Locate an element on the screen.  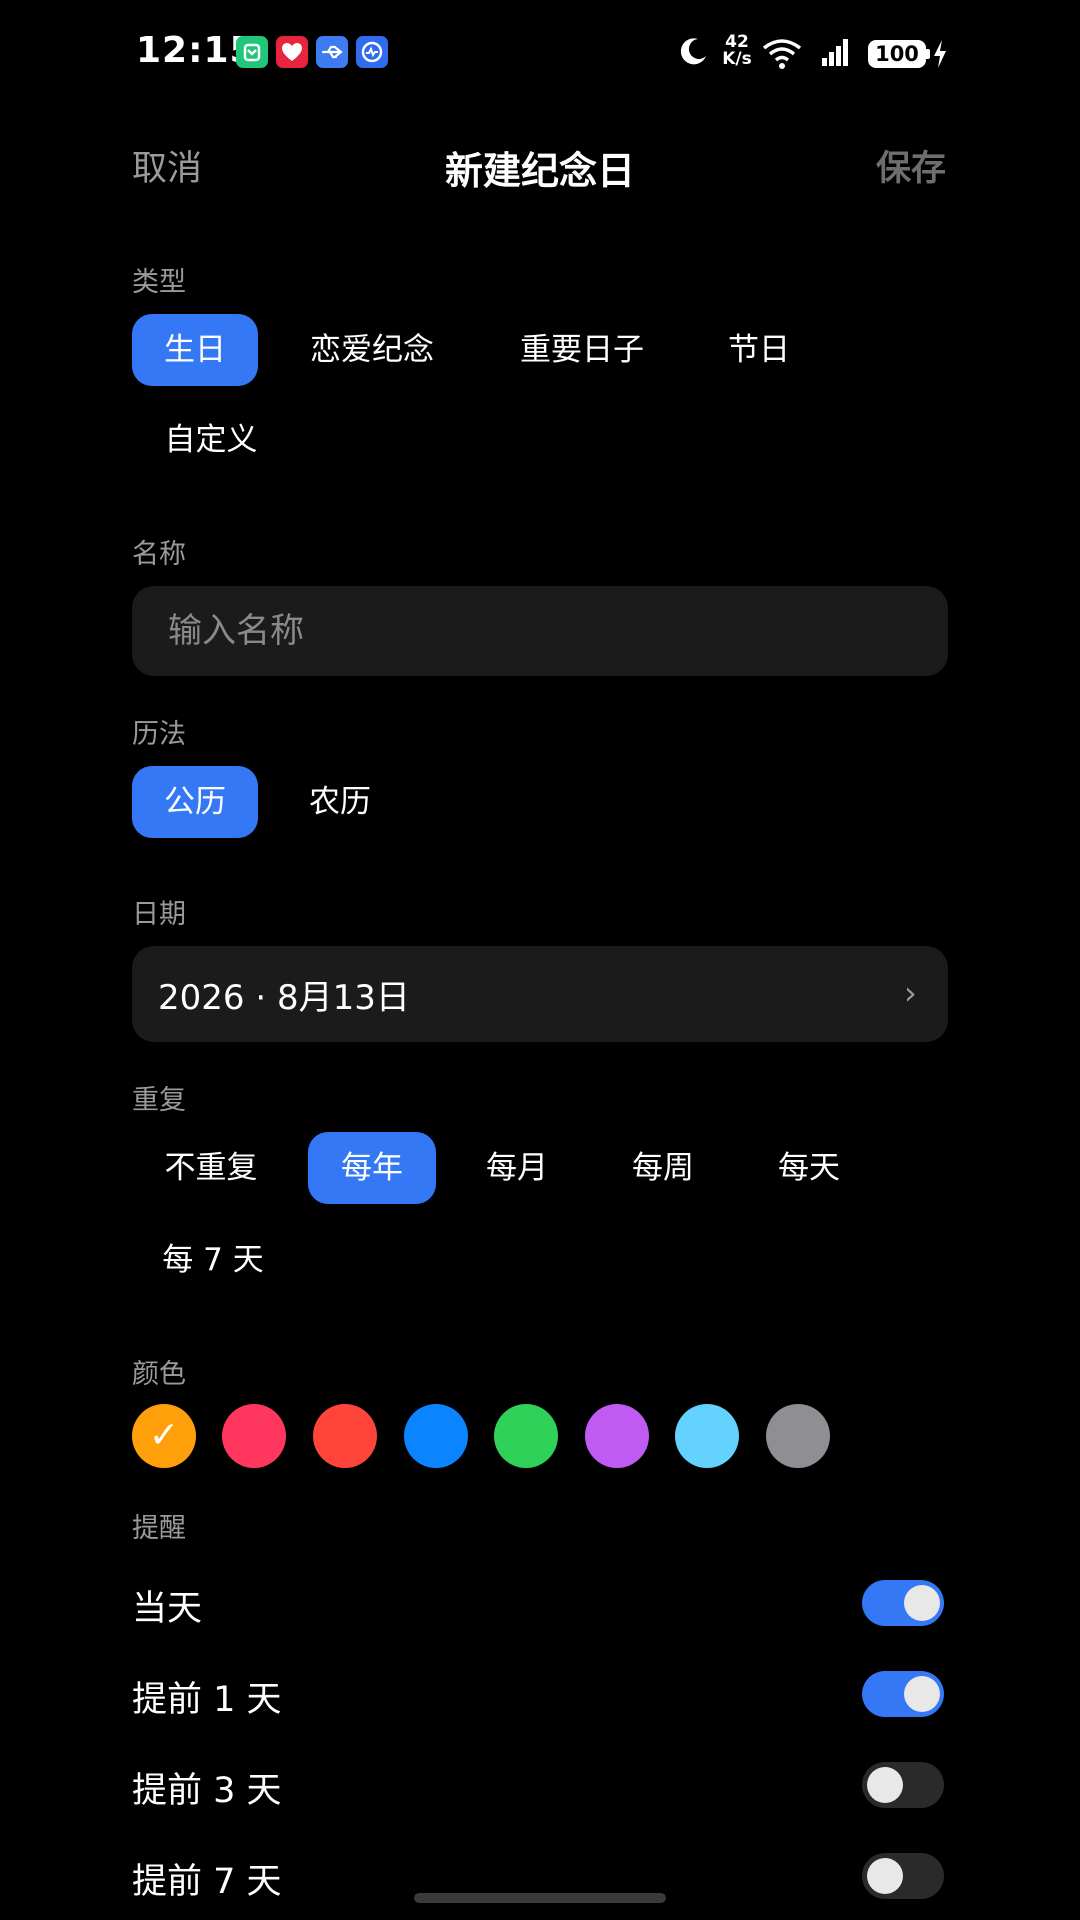
reminder-label-7-days-before: 提前 7 天 is located at coordinates (207, 1882).